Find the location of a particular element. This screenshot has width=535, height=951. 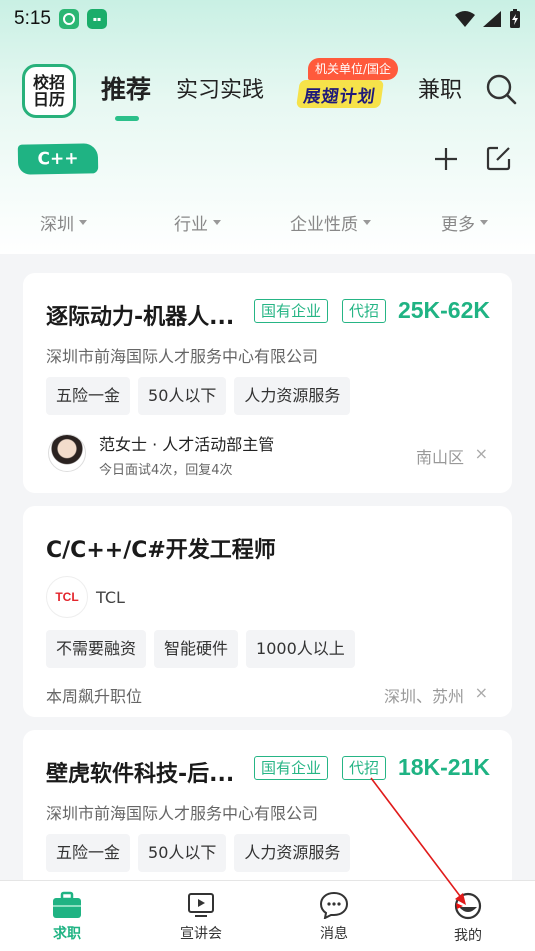

search-icon is located at coordinates (501, 89).